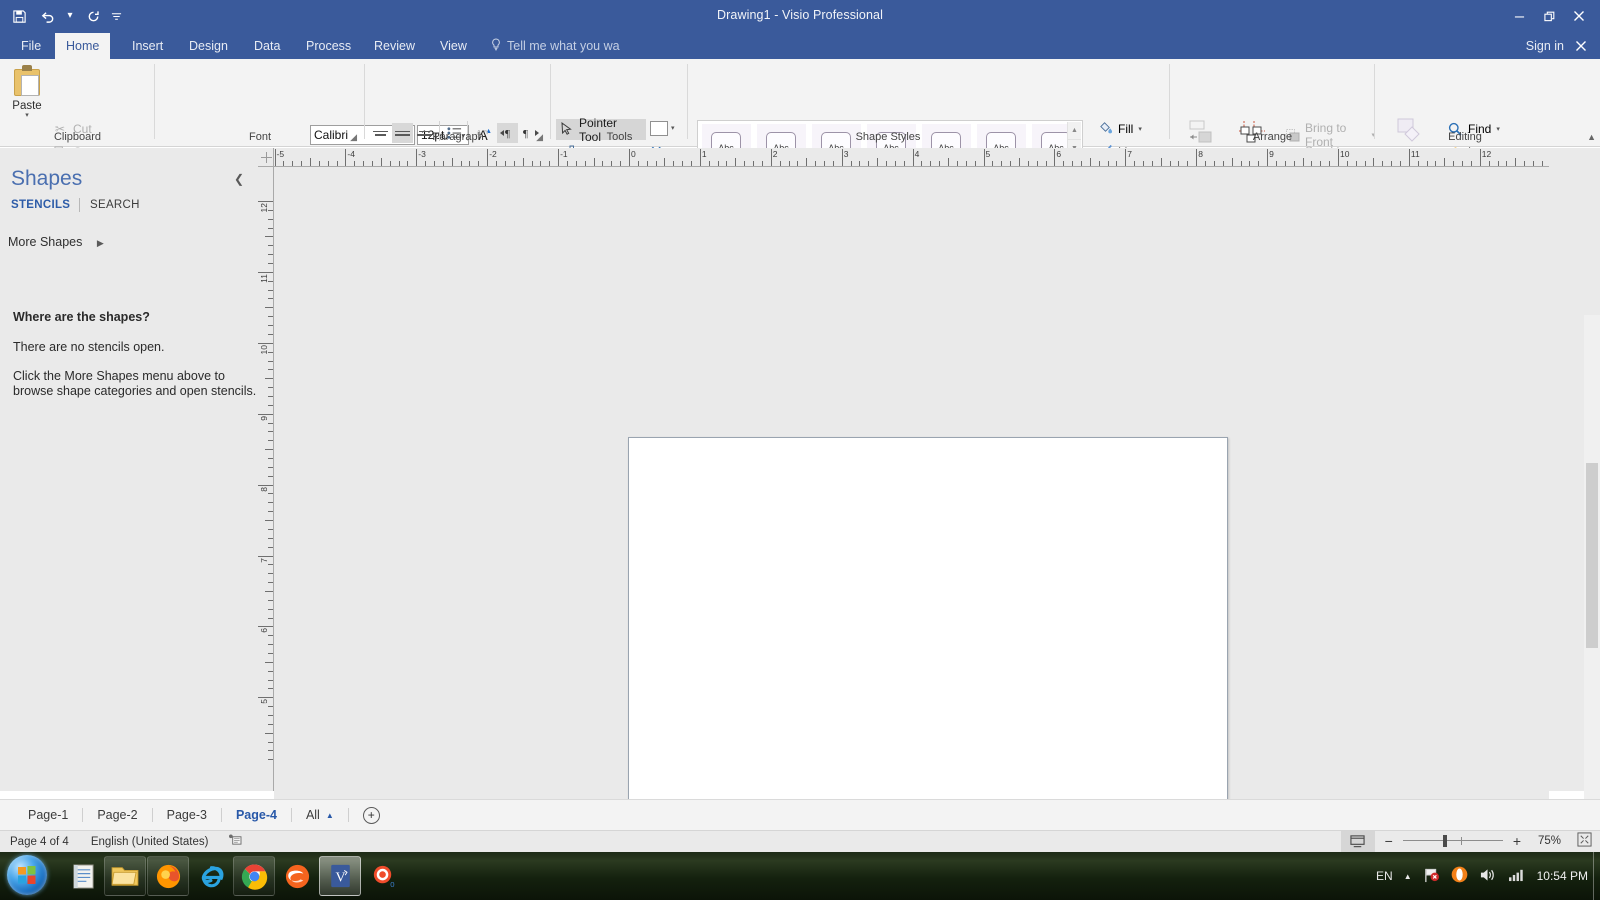  I want to click on recorder-icon: 0, so click(383, 876).